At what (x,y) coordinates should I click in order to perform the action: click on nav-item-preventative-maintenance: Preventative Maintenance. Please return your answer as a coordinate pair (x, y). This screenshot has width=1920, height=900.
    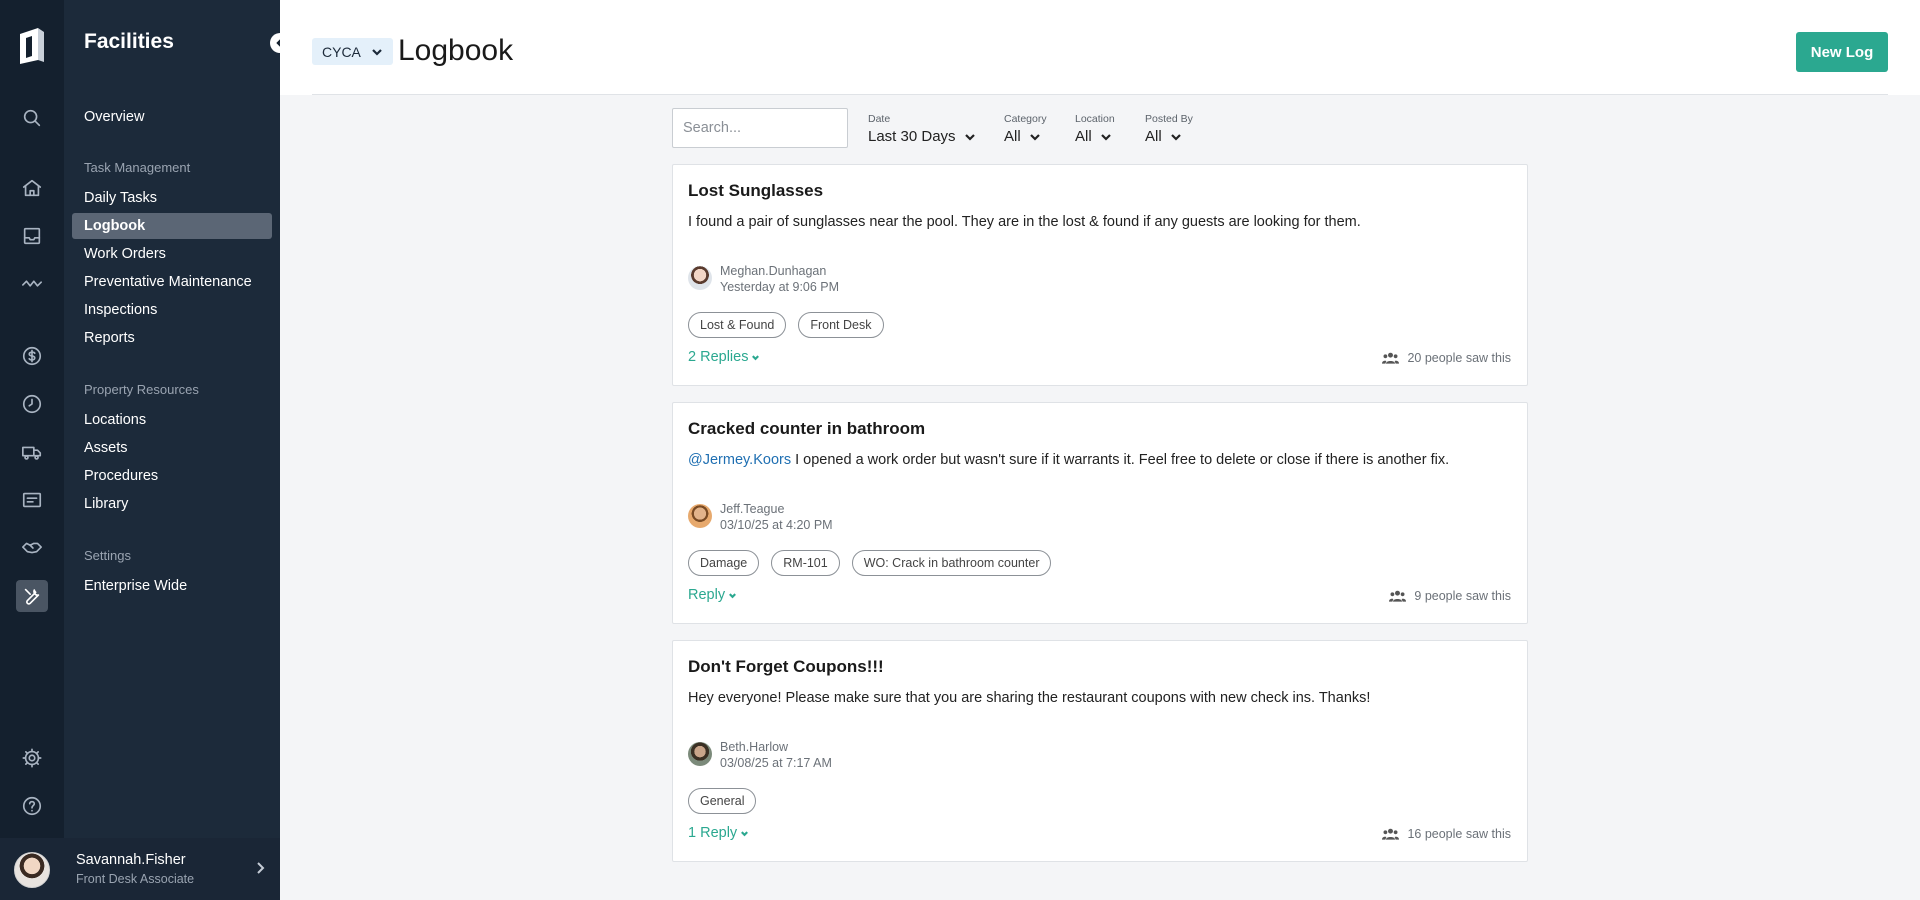
    Looking at the image, I should click on (172, 282).